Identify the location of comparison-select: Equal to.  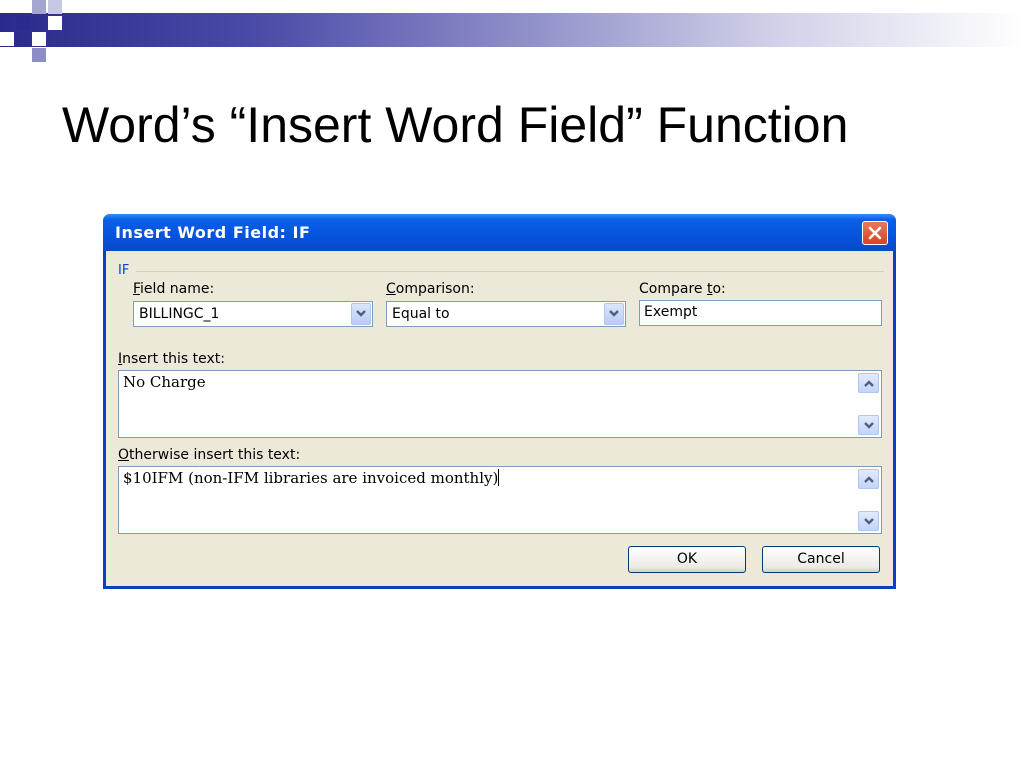
(506, 314).